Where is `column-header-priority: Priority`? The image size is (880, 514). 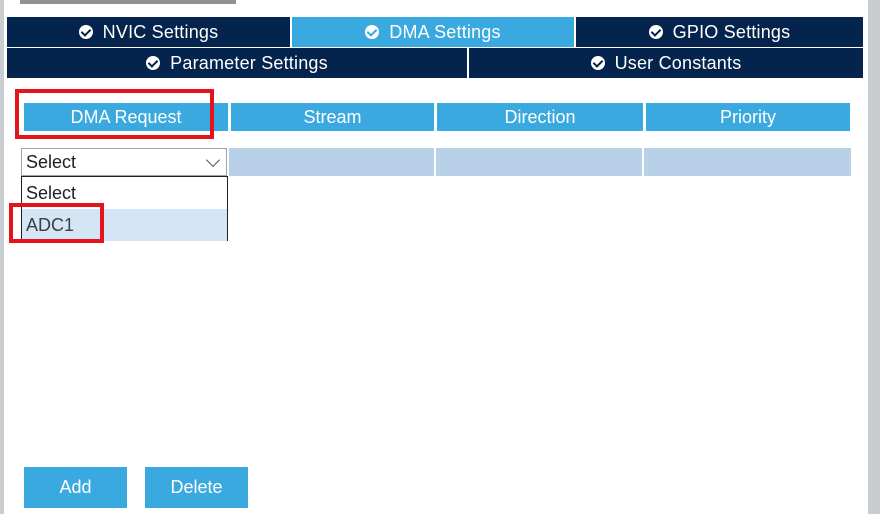
column-header-priority: Priority is located at coordinates (748, 117).